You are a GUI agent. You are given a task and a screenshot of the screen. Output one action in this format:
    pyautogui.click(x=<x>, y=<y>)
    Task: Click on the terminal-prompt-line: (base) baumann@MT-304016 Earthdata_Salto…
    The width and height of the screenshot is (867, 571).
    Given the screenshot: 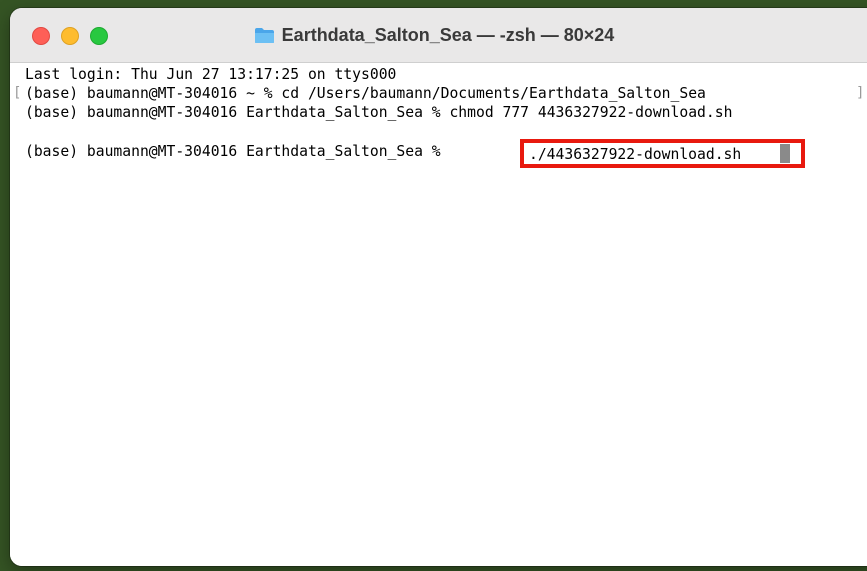 What is the action you would take?
    pyautogui.click(x=237, y=151)
    